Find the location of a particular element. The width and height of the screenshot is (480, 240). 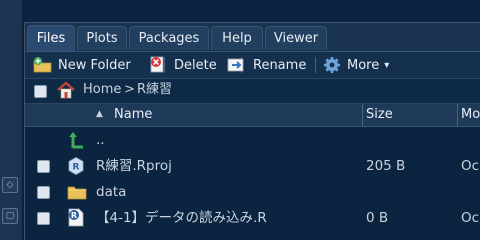

tab-files: Files is located at coordinates (51, 38).